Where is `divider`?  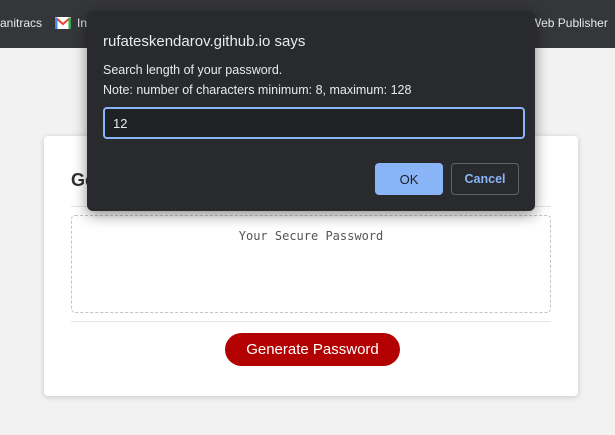 divider is located at coordinates (311, 321).